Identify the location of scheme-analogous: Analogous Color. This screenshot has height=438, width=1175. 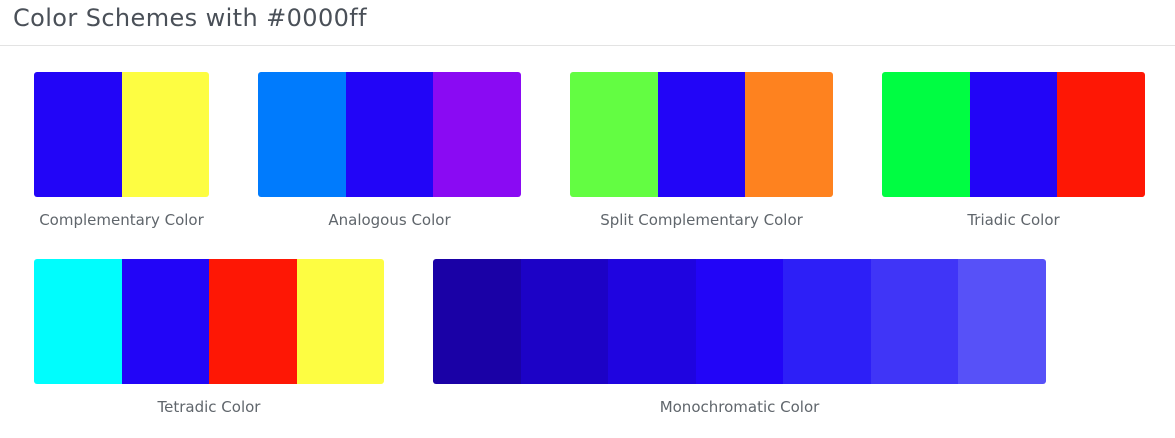
(389, 150).